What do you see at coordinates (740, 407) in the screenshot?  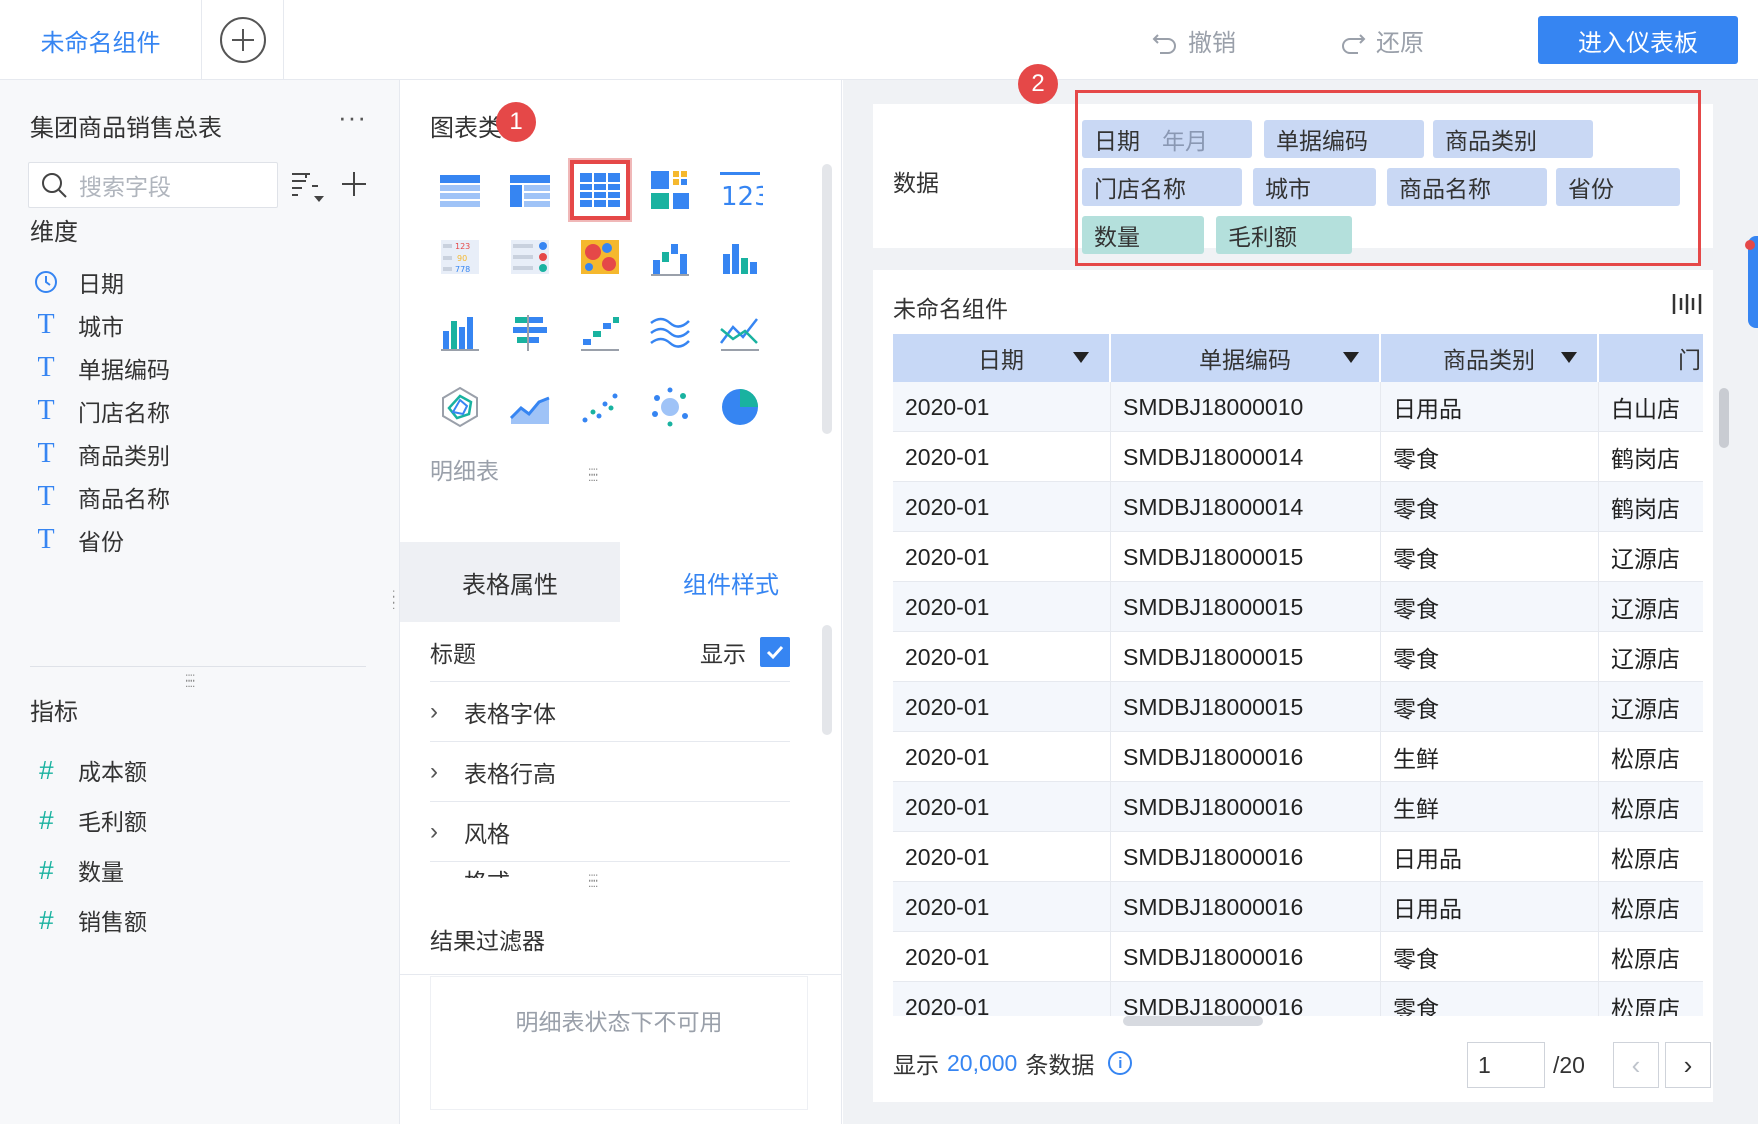 I see `pie-chart-icon` at bounding box center [740, 407].